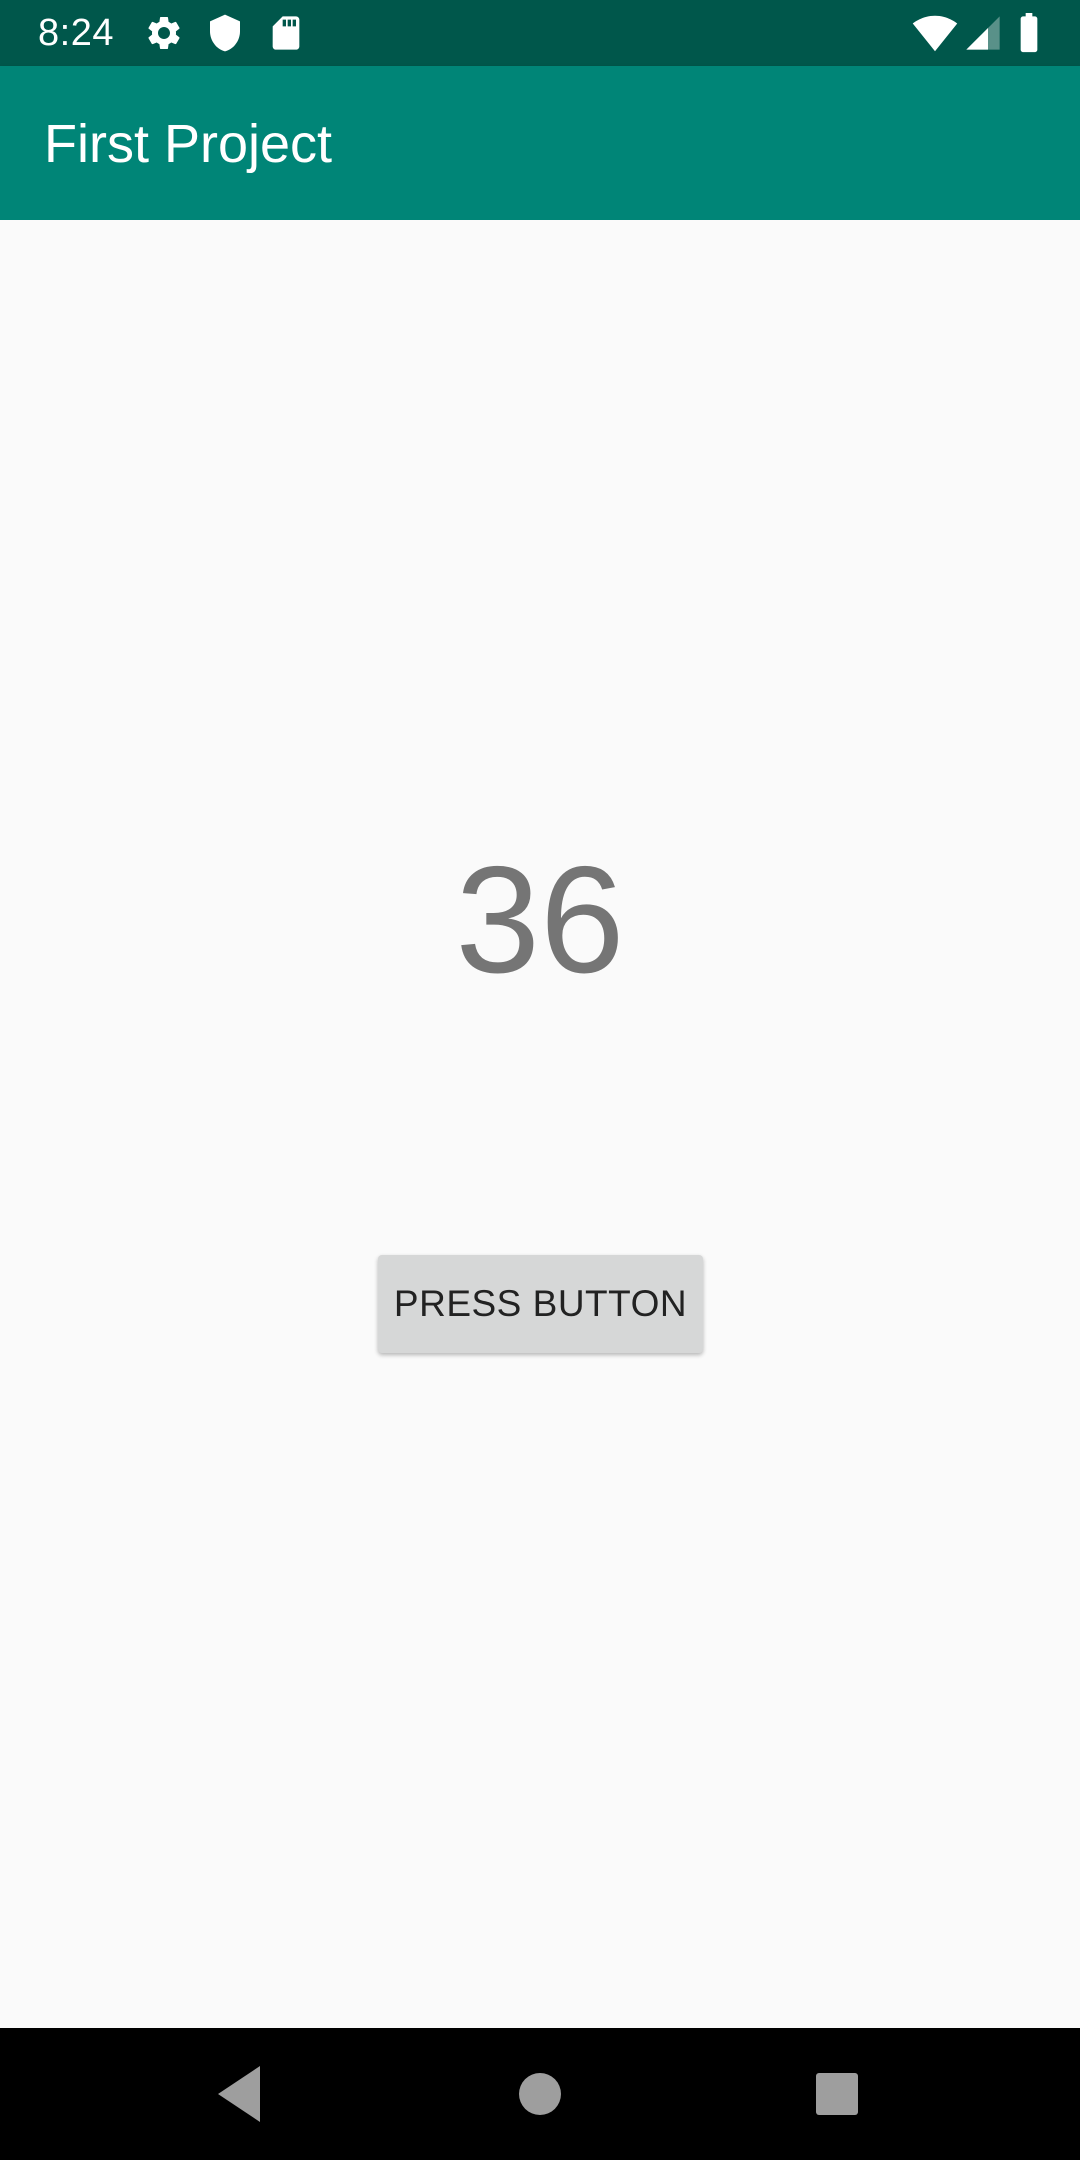  What do you see at coordinates (837, 2094) in the screenshot?
I see `recents-icon` at bounding box center [837, 2094].